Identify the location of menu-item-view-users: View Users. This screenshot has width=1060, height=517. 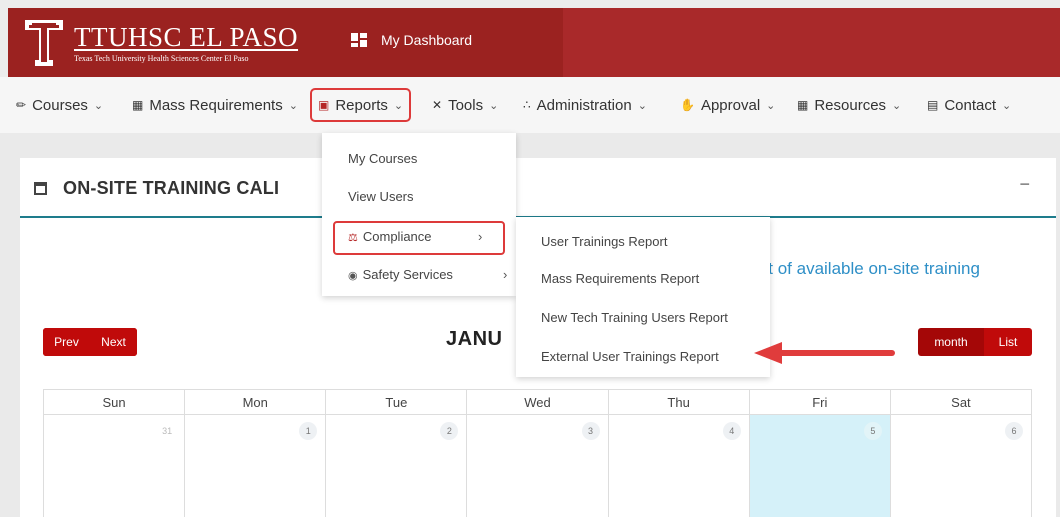
(381, 196).